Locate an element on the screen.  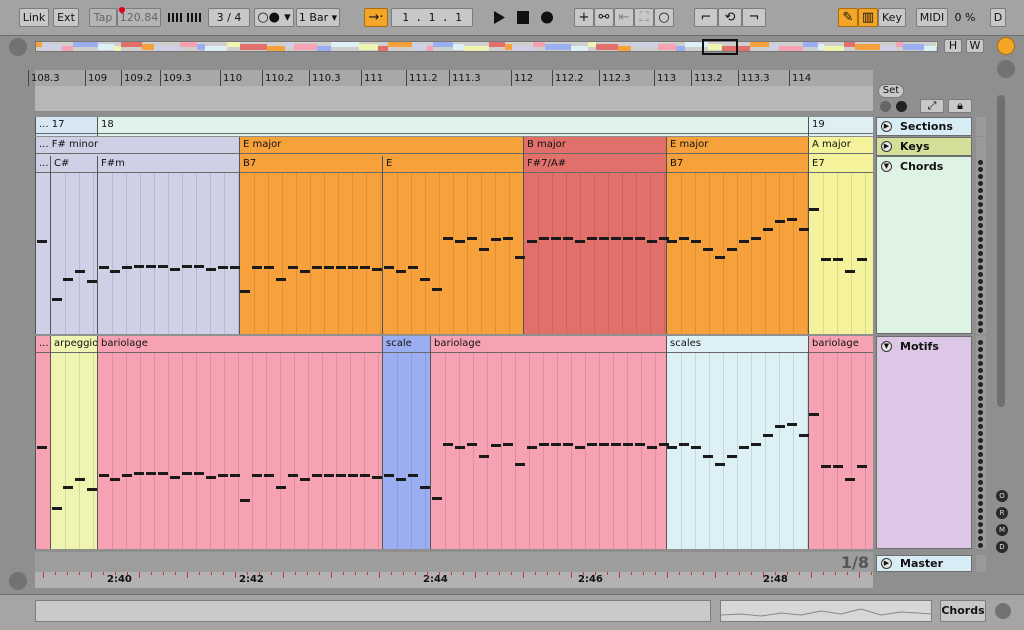
metronome-pattern-icon is located at coordinates (194, 17).